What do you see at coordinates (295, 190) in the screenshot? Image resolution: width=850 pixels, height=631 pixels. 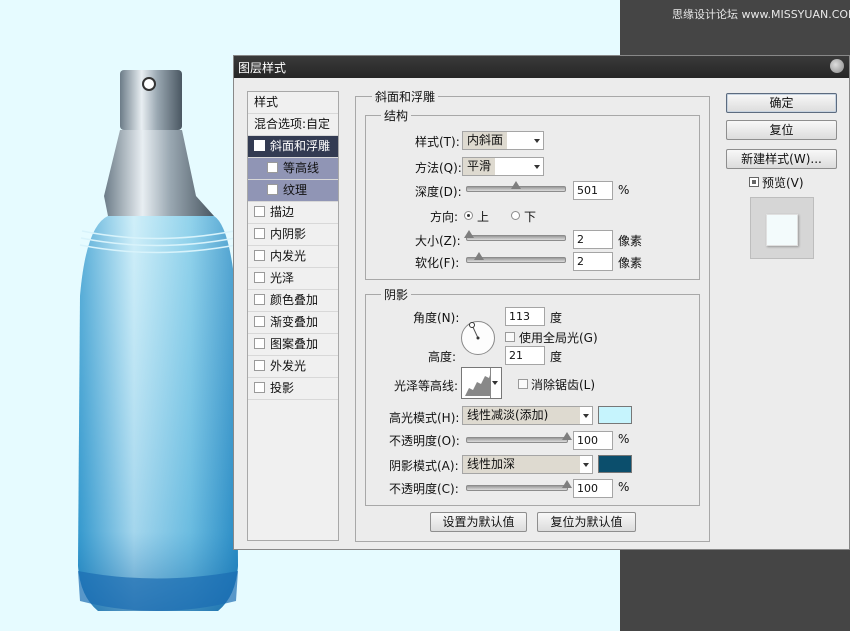 I see `style-item-label: 纹理` at bounding box center [295, 190].